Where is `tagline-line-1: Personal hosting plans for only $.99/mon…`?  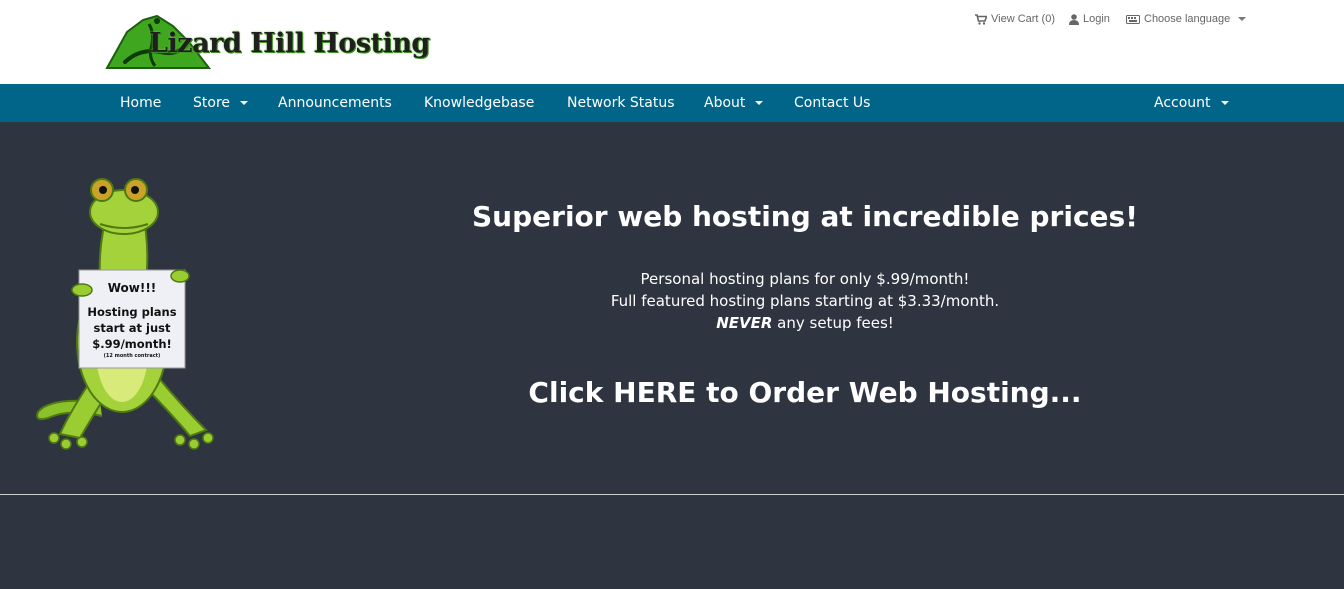
tagline-line-1: Personal hosting plans for only $.99/mon… is located at coordinates (805, 279).